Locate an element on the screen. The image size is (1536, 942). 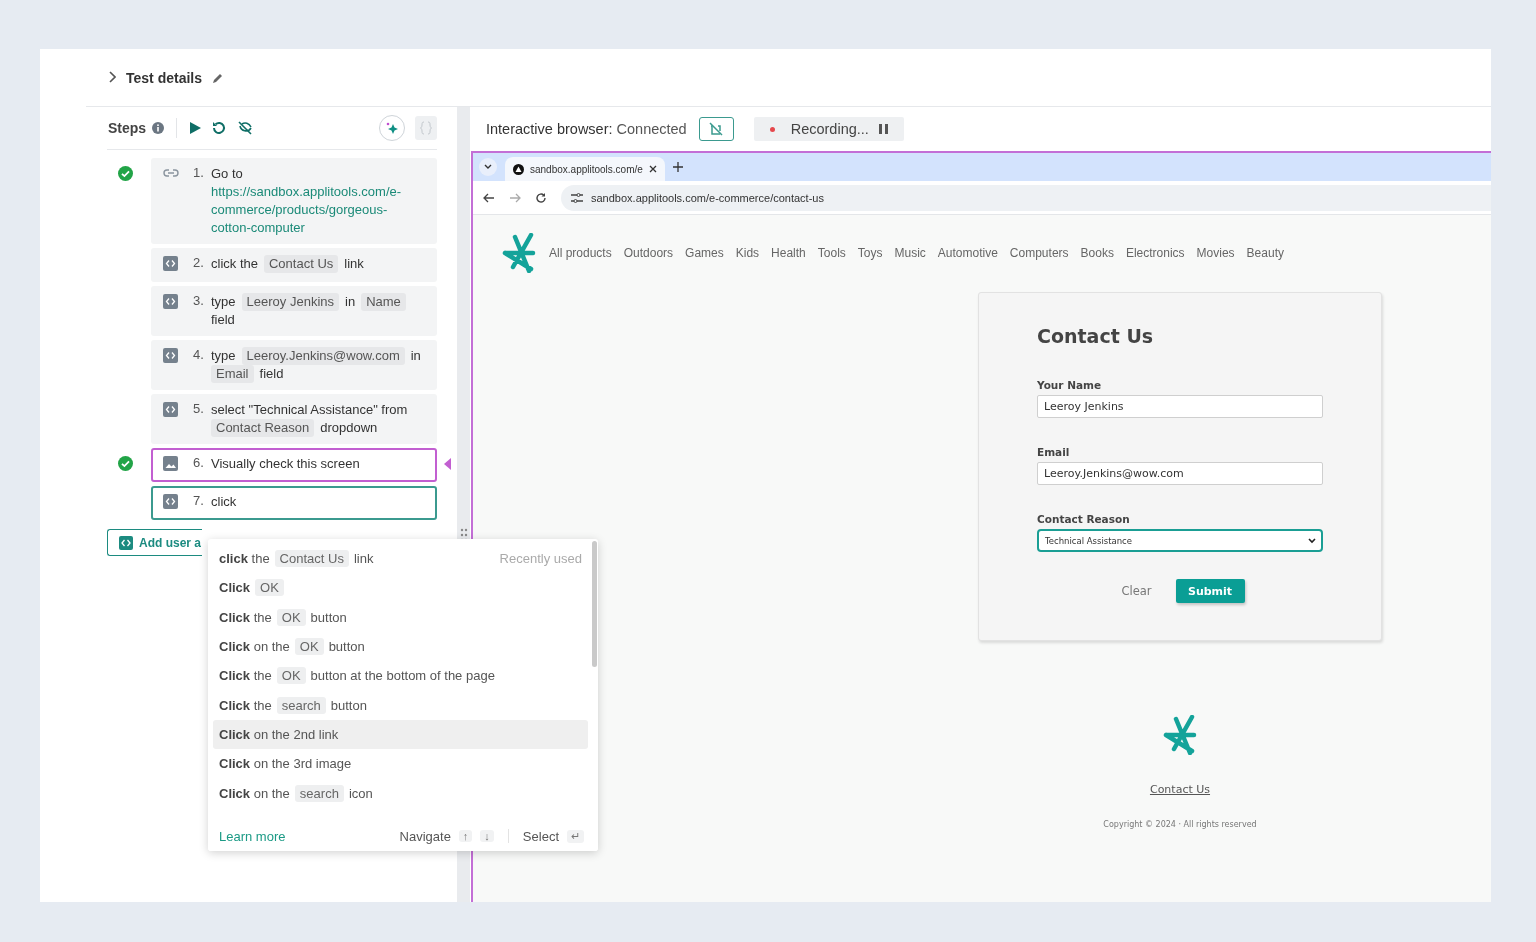
step-card: 5. select "Technical Assistance" from Contact Reason dropdown is located at coordinates (294, 419).